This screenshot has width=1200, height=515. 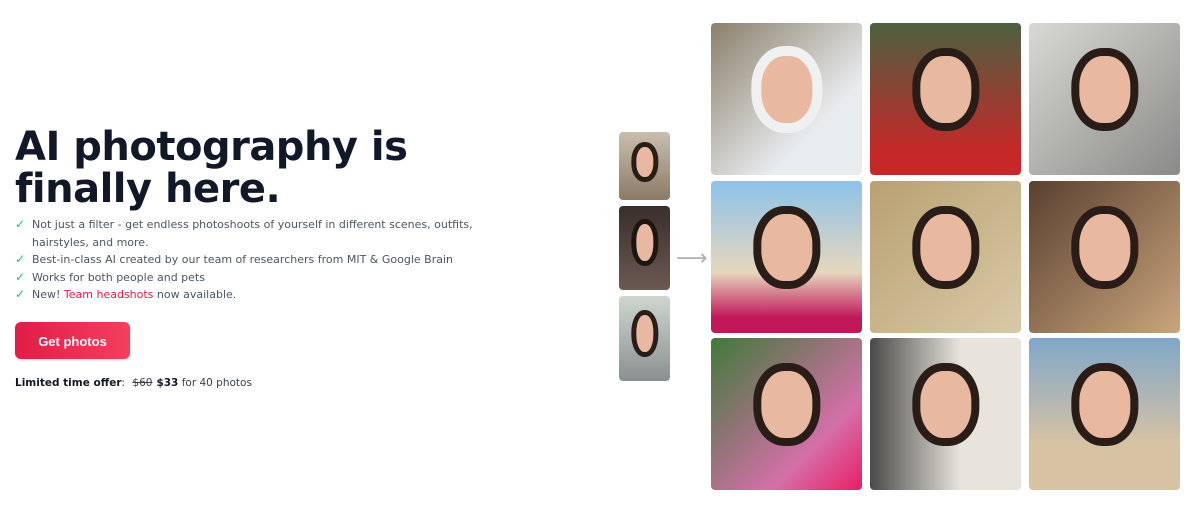 I want to click on offer-text: Limited time offer: $60 $33 for 40 photos, so click(x=133, y=382).